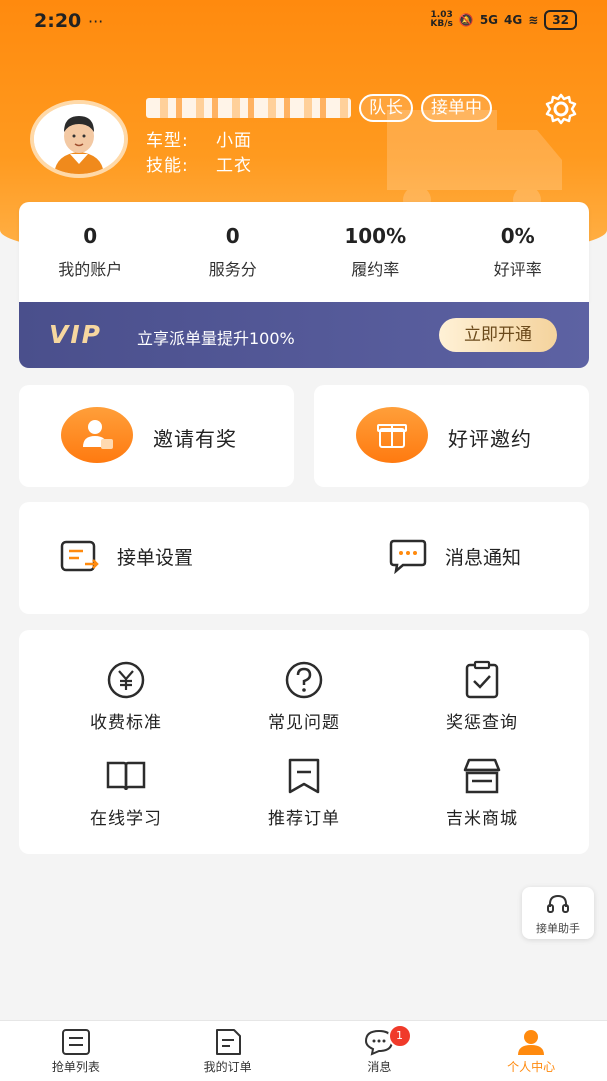 The width and height of the screenshot is (607, 1081). What do you see at coordinates (560, 20) in the screenshot?
I see `battery-indicator: 32` at bounding box center [560, 20].